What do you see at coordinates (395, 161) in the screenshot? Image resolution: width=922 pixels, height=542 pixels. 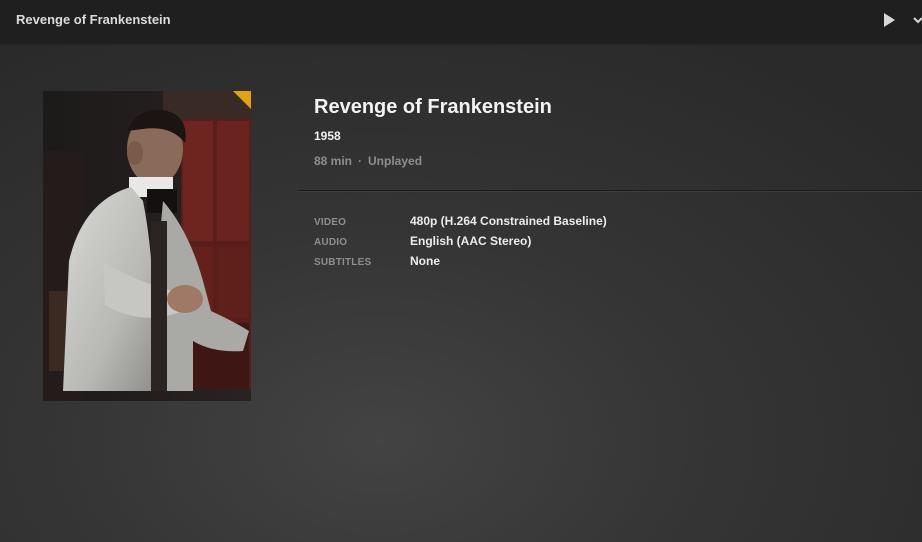 I see `play-status: Unplayed` at bounding box center [395, 161].